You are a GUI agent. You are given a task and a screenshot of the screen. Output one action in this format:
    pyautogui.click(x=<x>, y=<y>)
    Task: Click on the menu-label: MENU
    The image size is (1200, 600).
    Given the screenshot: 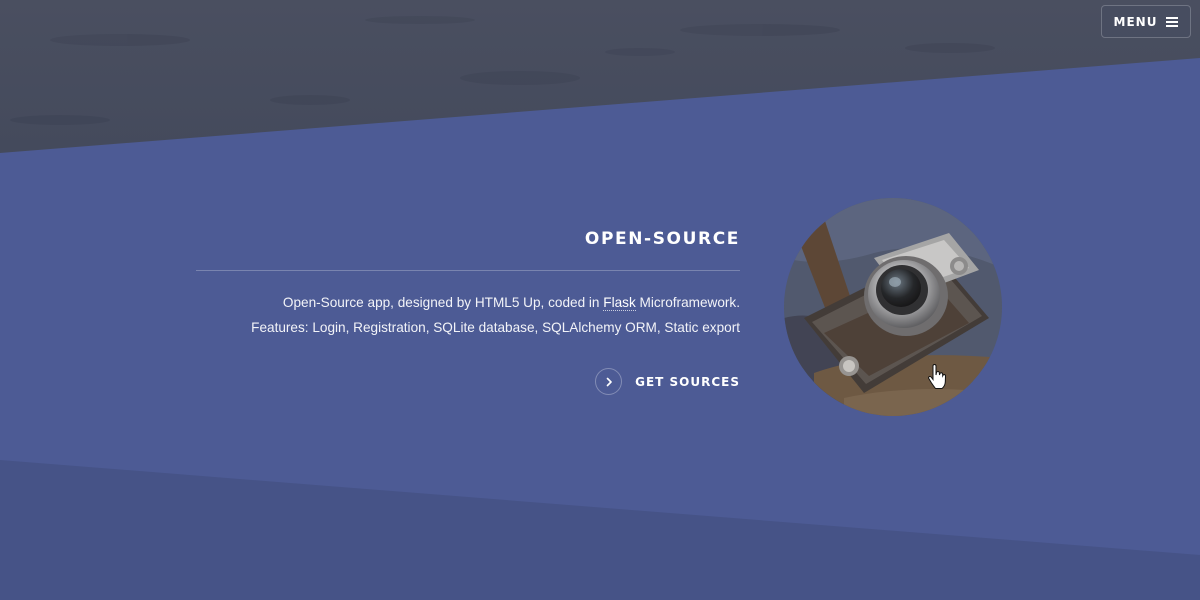 What is the action you would take?
    pyautogui.click(x=1135, y=21)
    